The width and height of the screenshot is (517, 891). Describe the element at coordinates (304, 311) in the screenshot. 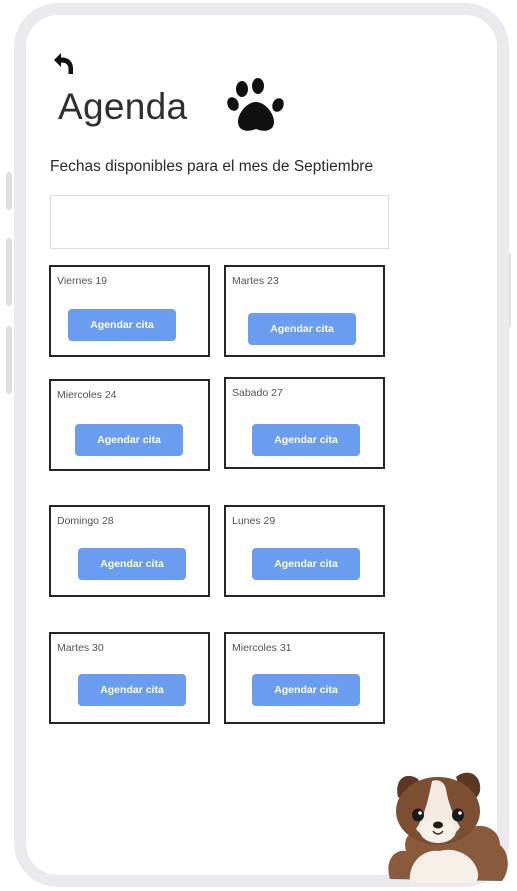

I see `date-card: Martes 23 Agendar cita` at that location.